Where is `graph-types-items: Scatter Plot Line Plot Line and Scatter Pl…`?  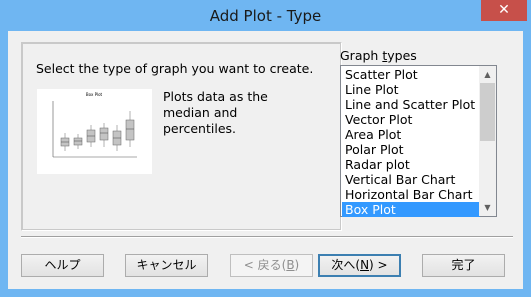 graph-types-items: Scatter Plot Line Plot Line and Scatter Pl… is located at coordinates (411, 142).